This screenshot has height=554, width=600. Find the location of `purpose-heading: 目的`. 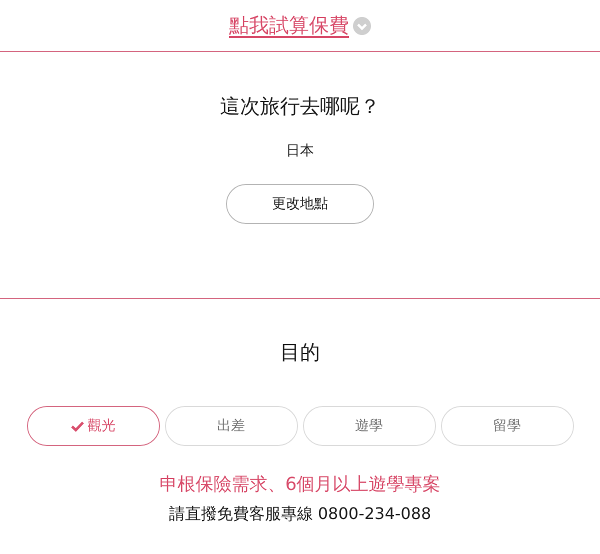

purpose-heading: 目的 is located at coordinates (300, 352).